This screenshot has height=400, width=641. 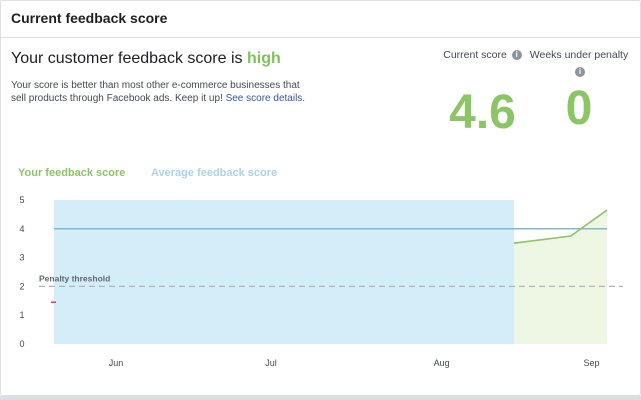 I want to click on y-tick-label: 0, so click(x=21, y=344).